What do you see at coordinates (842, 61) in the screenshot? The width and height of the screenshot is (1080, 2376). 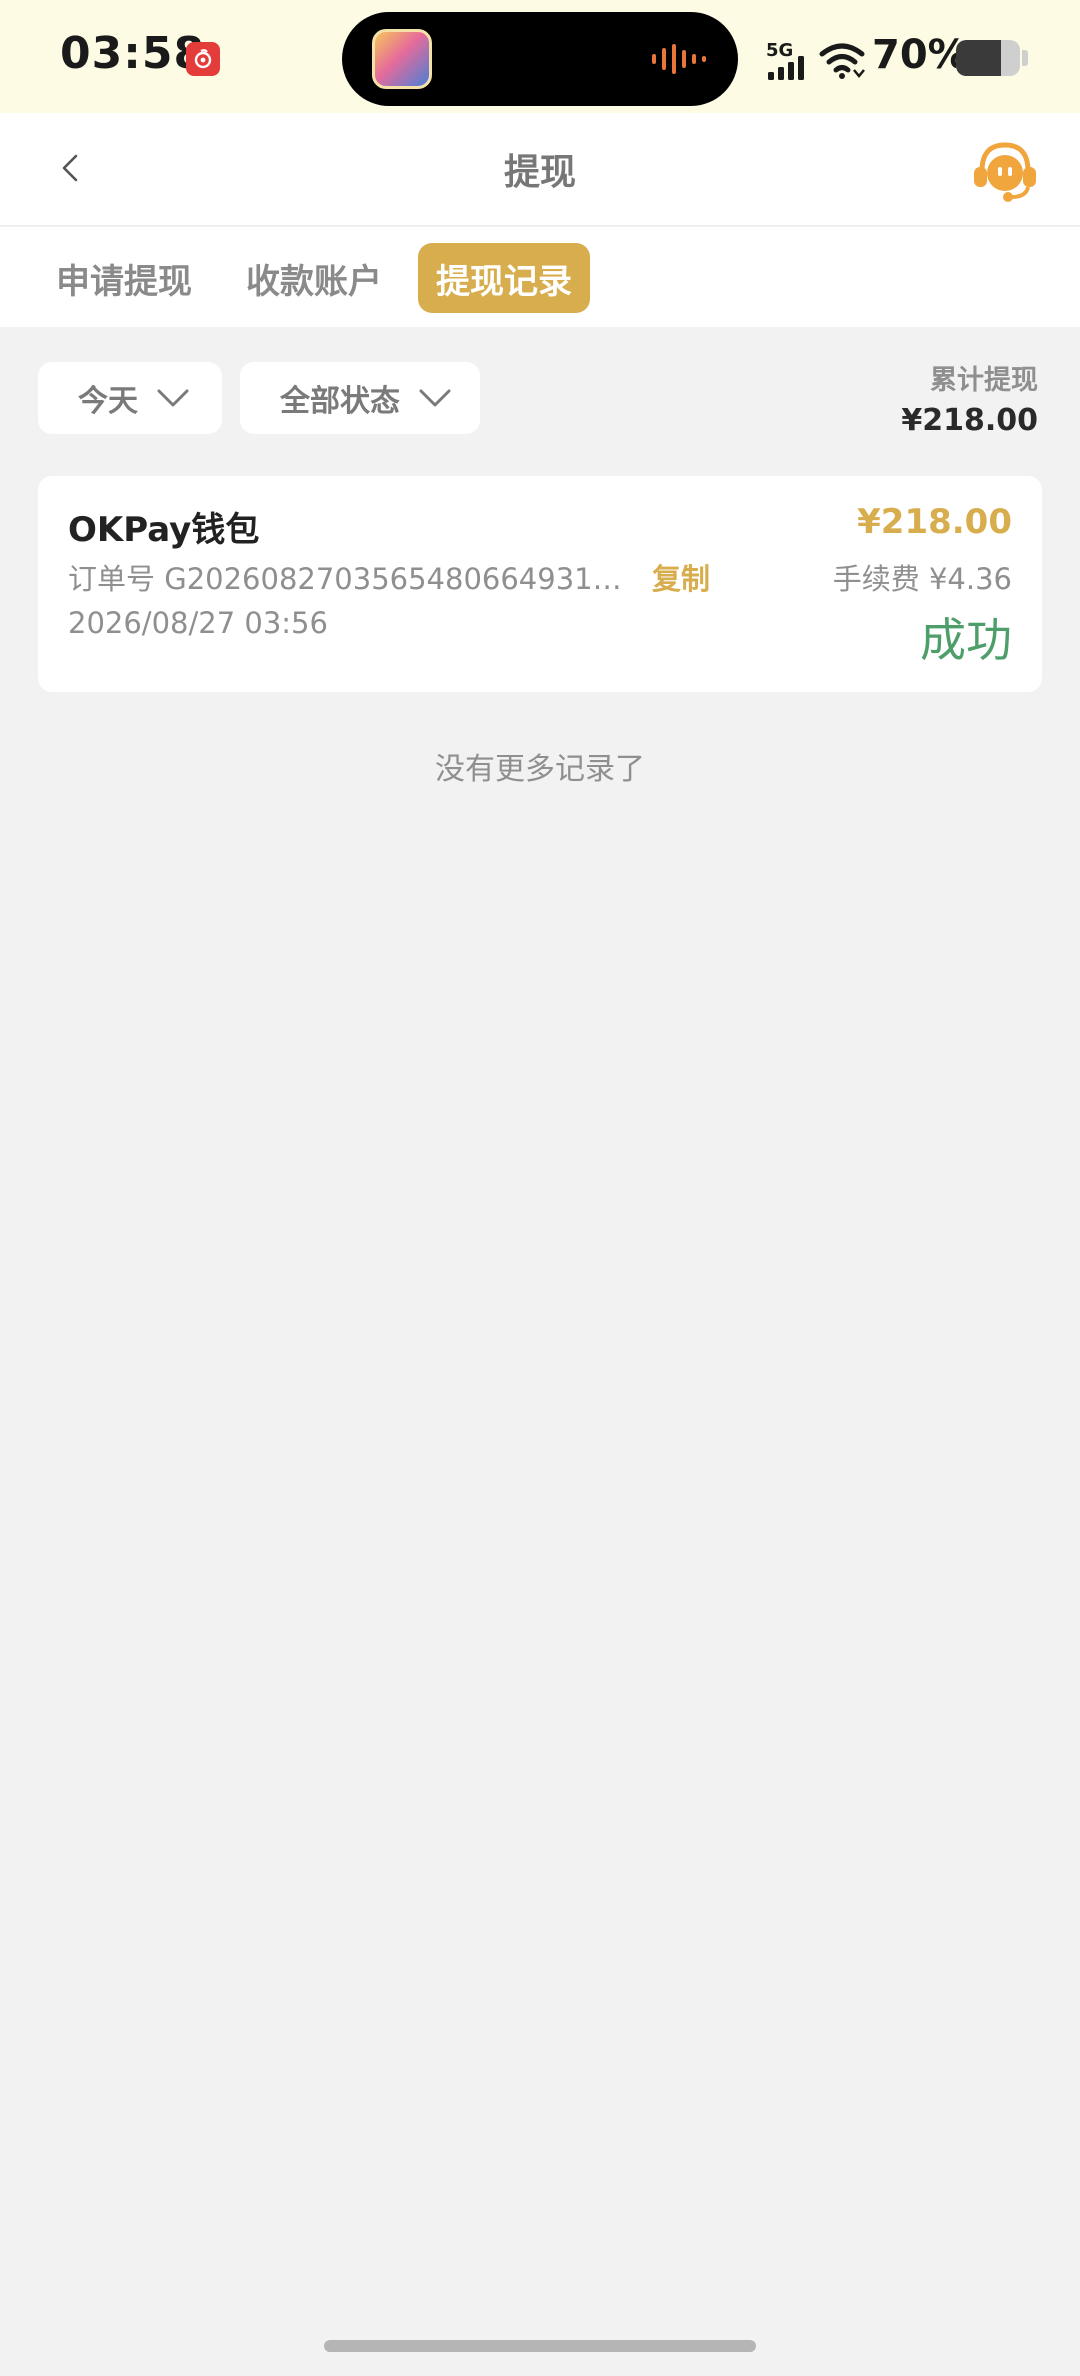 I see `wifi-icon` at bounding box center [842, 61].